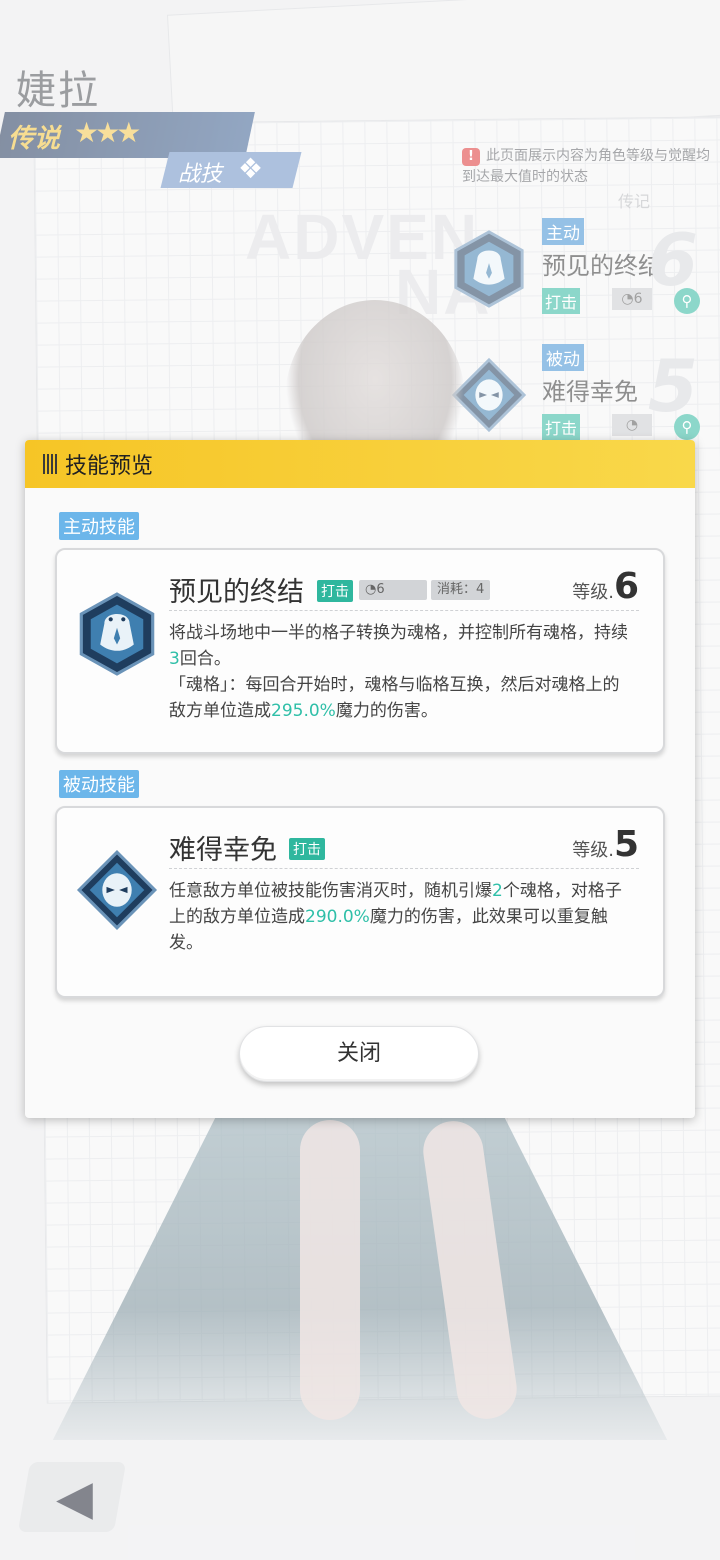 The image size is (720, 1560). I want to click on cooldown-badge: ◔6, so click(393, 590).